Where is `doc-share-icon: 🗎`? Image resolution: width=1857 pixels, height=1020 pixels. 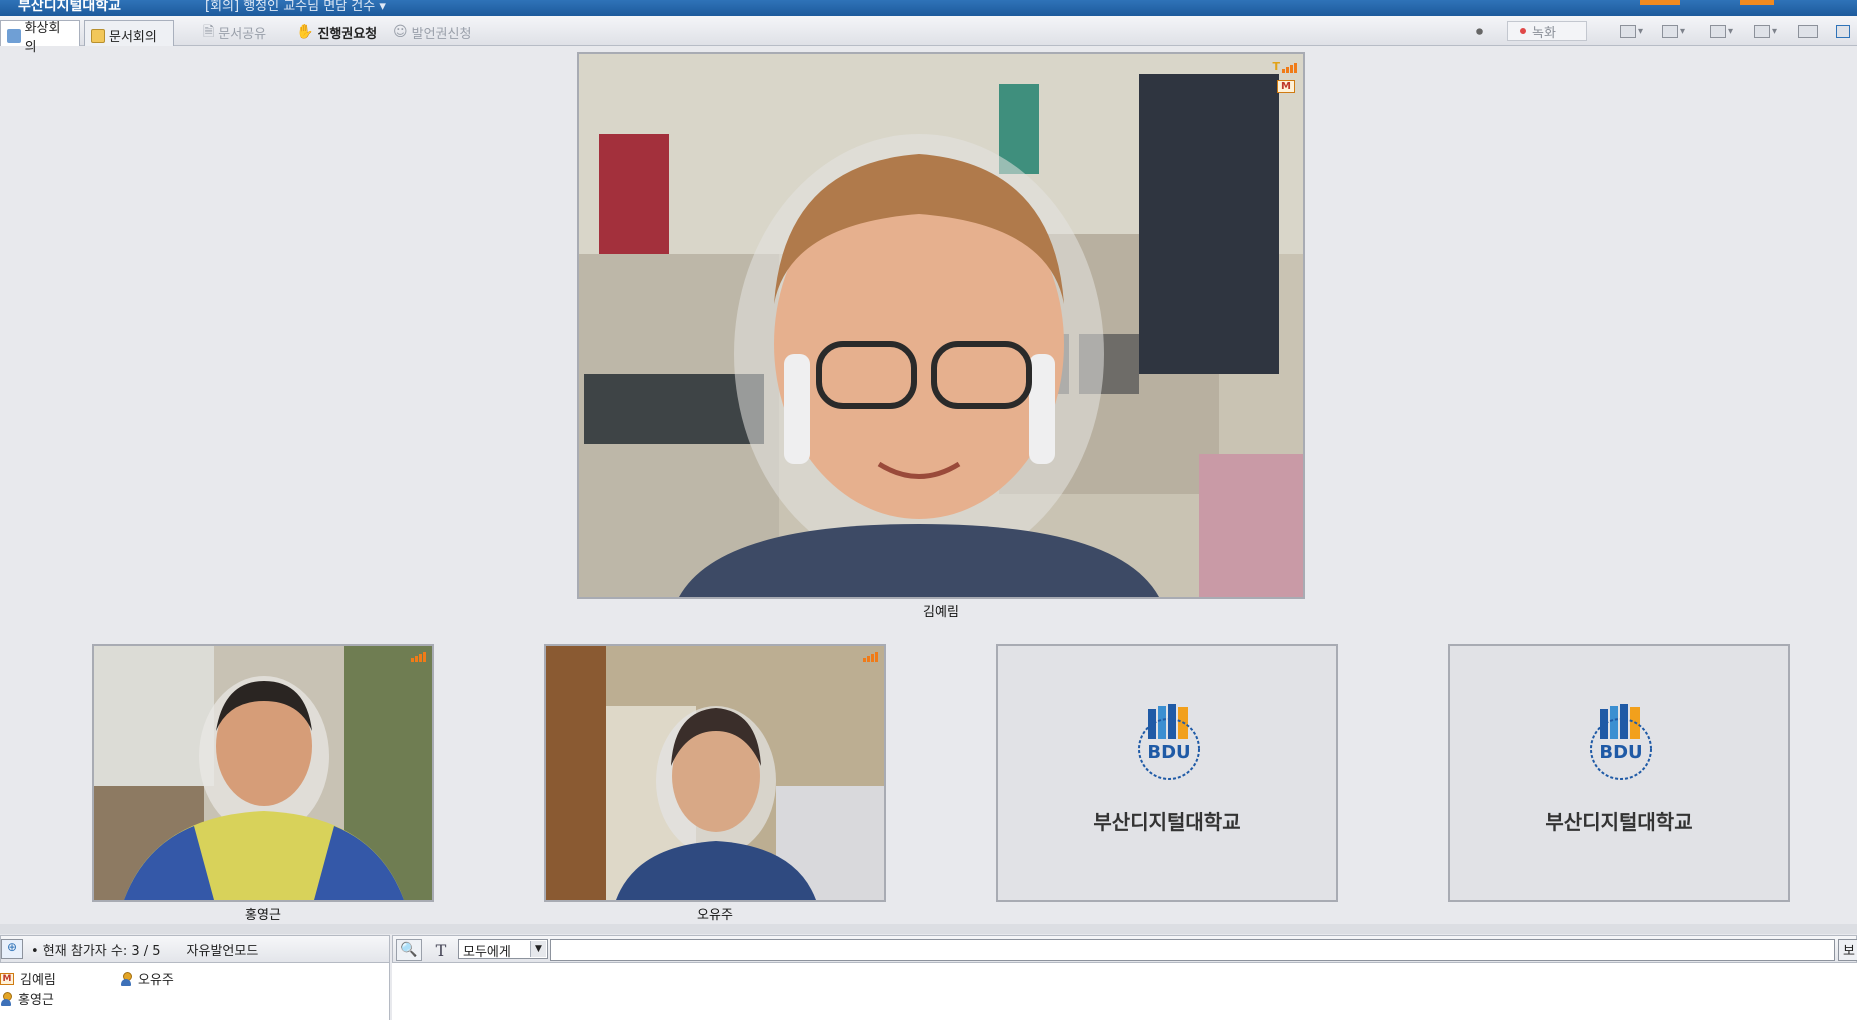 doc-share-icon: 🗎 is located at coordinates (209, 32).